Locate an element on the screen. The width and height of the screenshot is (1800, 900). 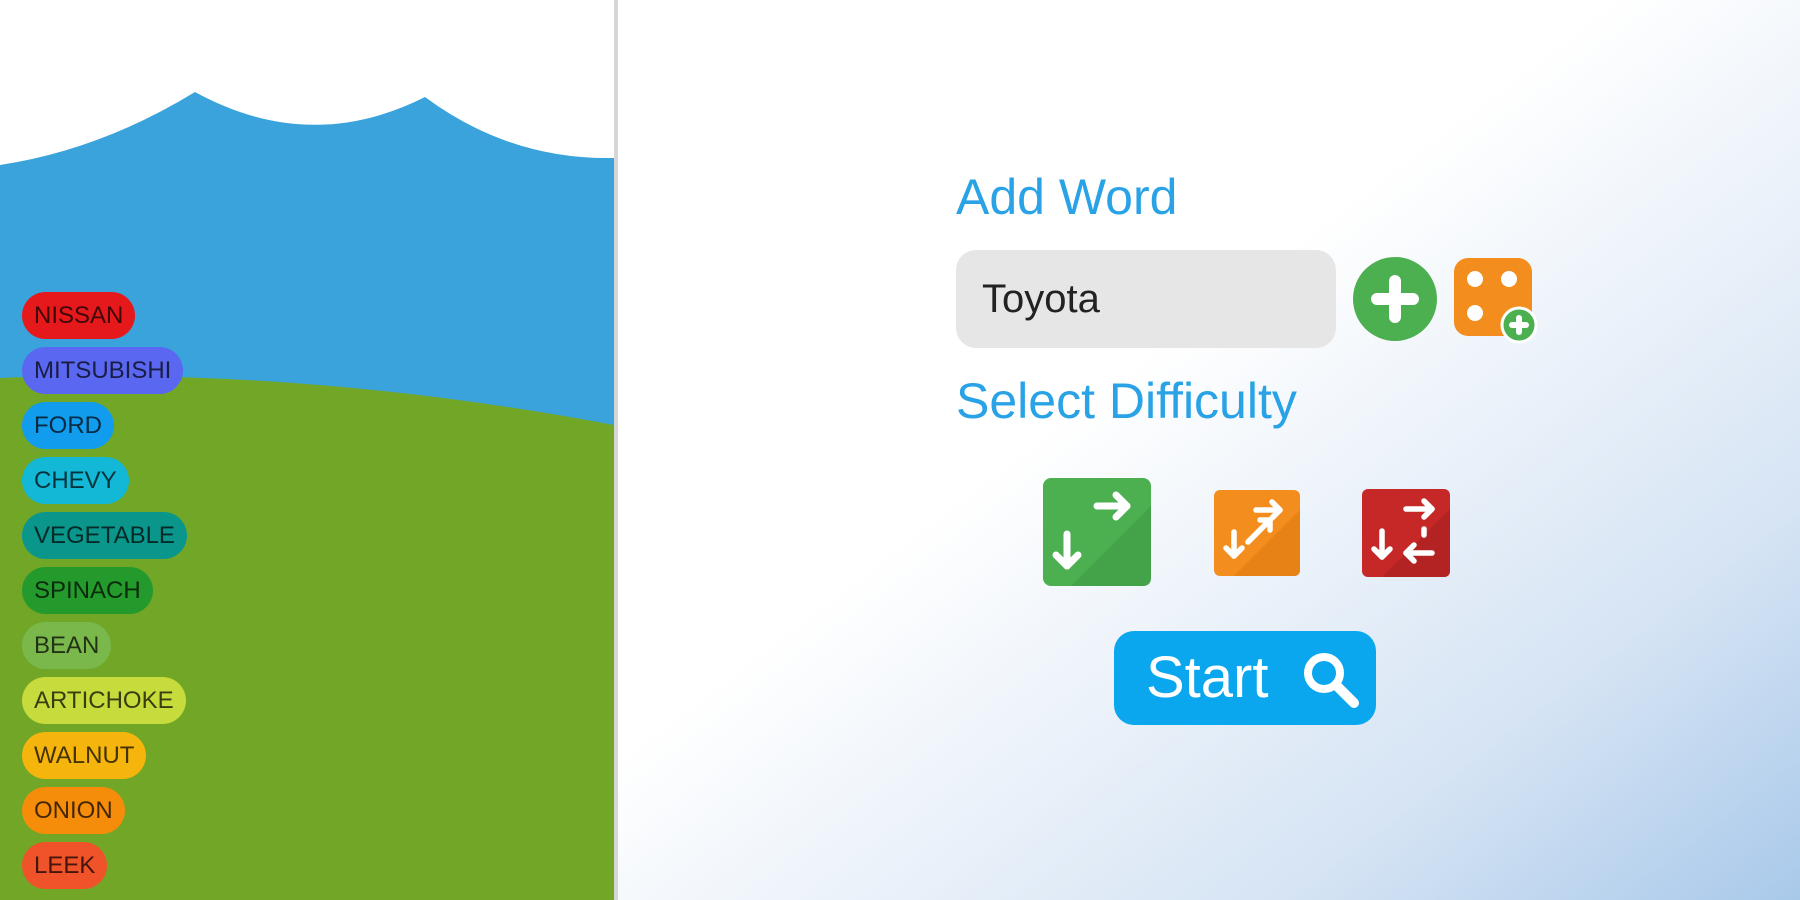
word-chip: VEGETABLE is located at coordinates (104, 535).